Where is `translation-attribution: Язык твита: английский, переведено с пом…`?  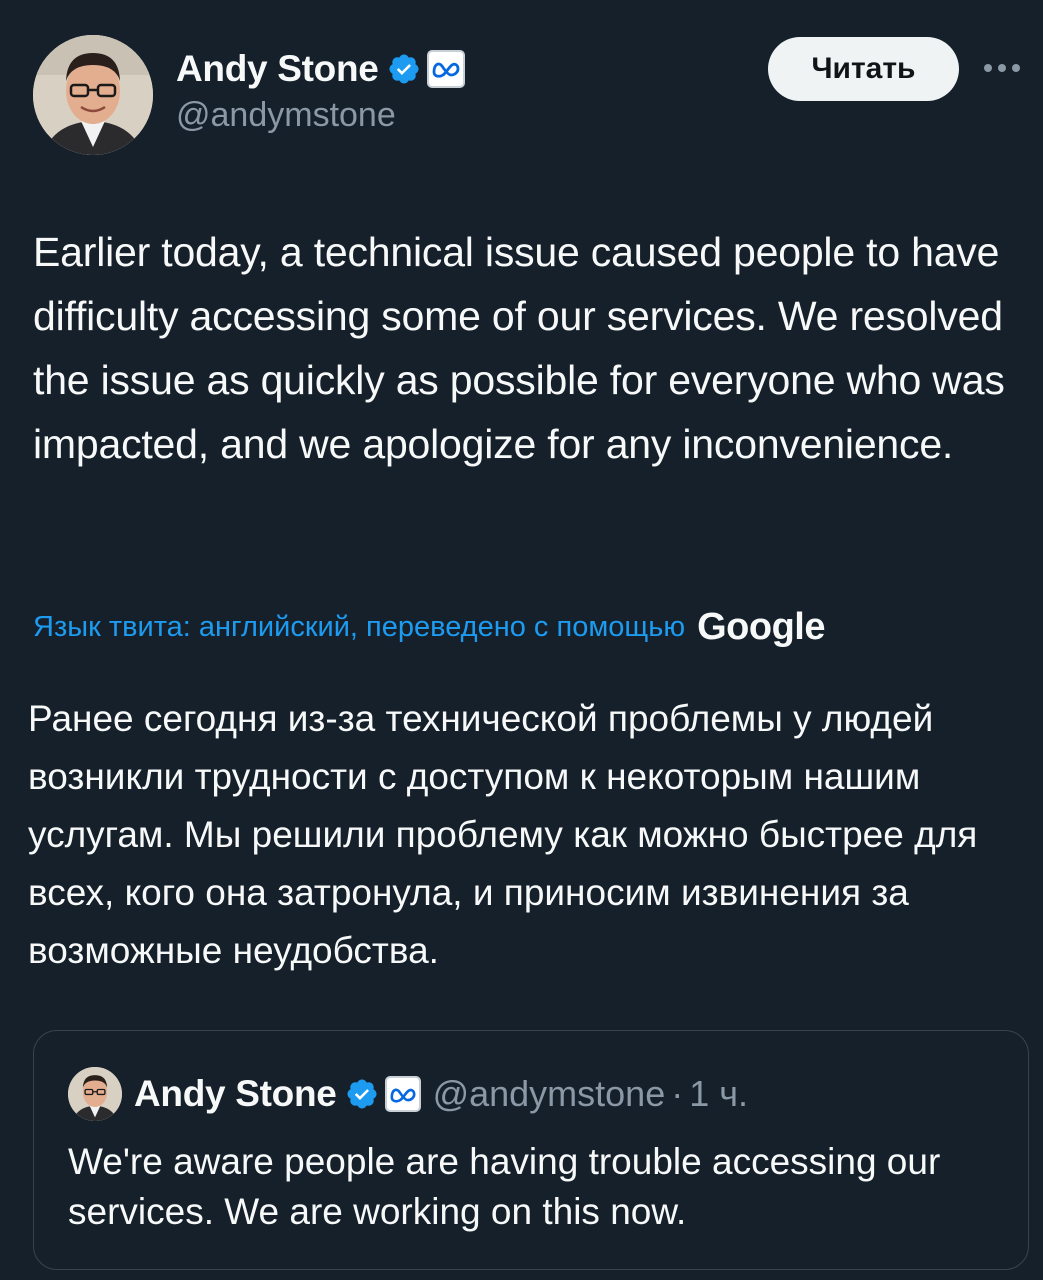 translation-attribution: Язык твита: английский, переведено с пом… is located at coordinates (528, 627).